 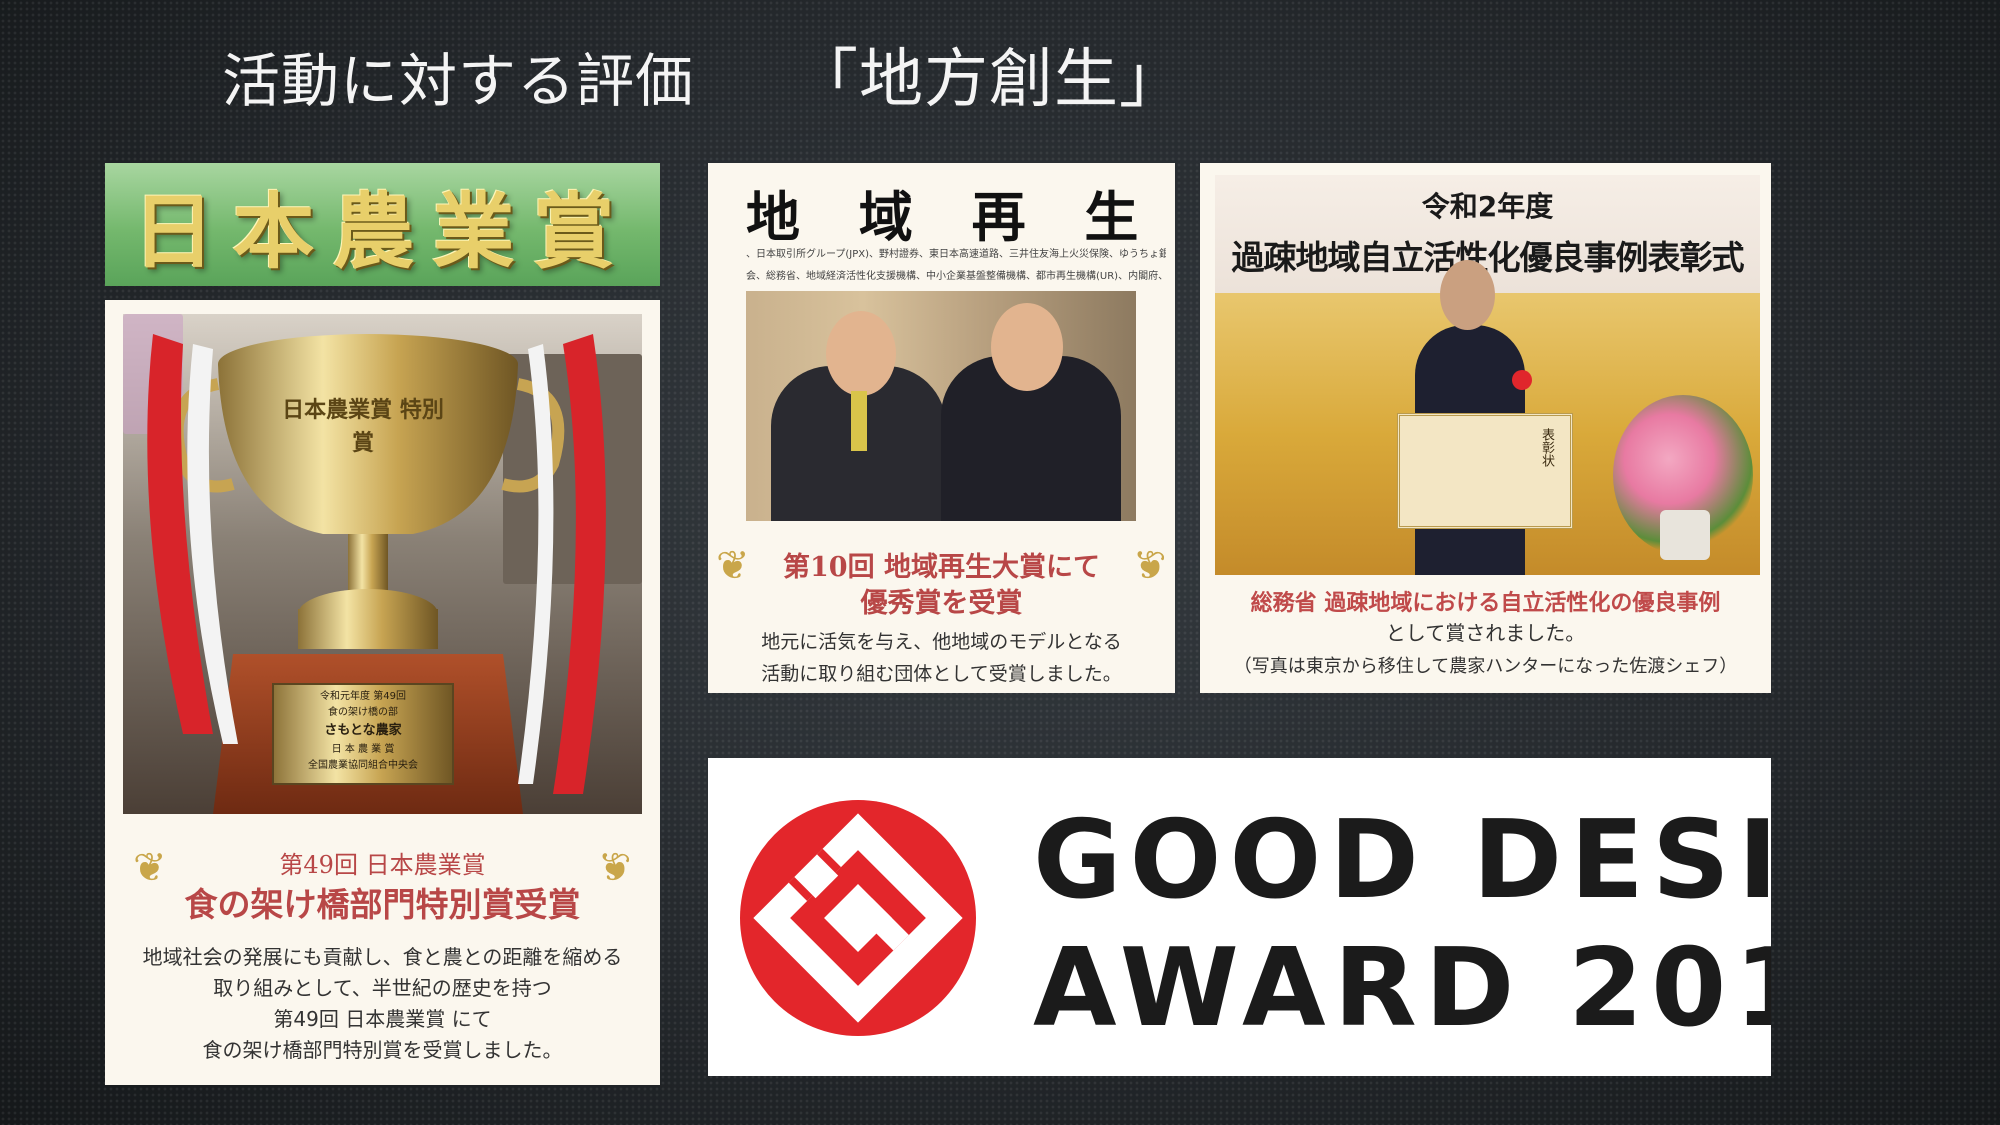 What do you see at coordinates (382, 232) in the screenshot?
I see `banner-text: 日本農業賞` at bounding box center [382, 232].